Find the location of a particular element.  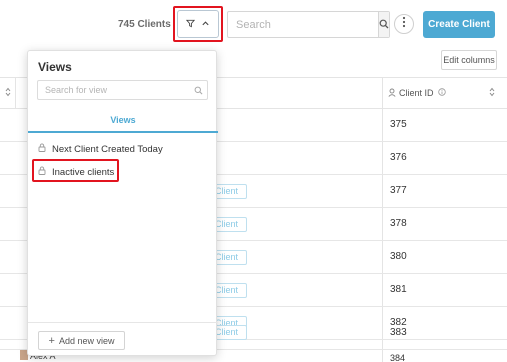

info-icon is located at coordinates (441, 93).